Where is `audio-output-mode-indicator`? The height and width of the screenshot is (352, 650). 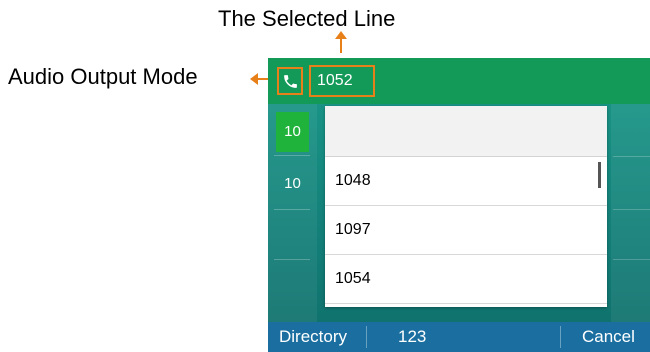 audio-output-mode-indicator is located at coordinates (290, 81).